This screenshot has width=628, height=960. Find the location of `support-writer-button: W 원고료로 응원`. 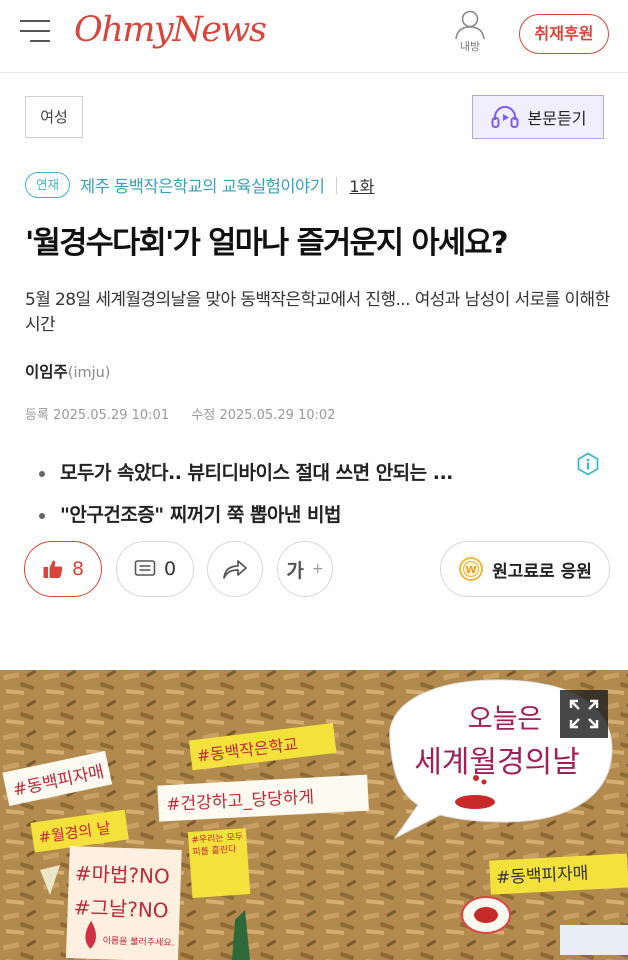

support-writer-button: W 원고료로 응원 is located at coordinates (525, 569).